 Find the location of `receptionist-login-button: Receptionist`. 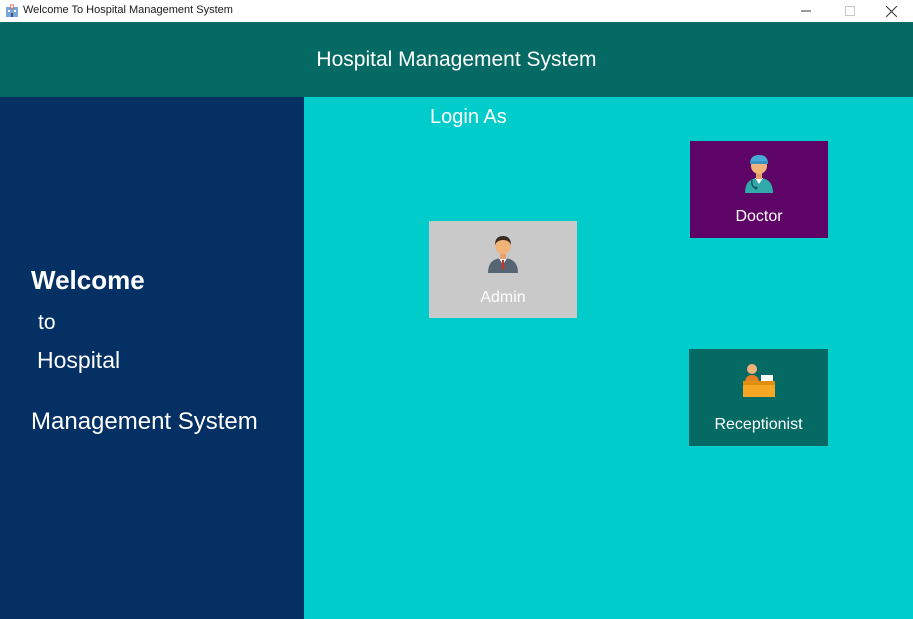

receptionist-login-button: Receptionist is located at coordinates (758, 397).